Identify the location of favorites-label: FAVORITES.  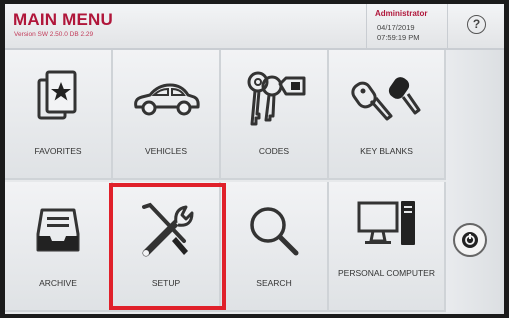
(58, 151).